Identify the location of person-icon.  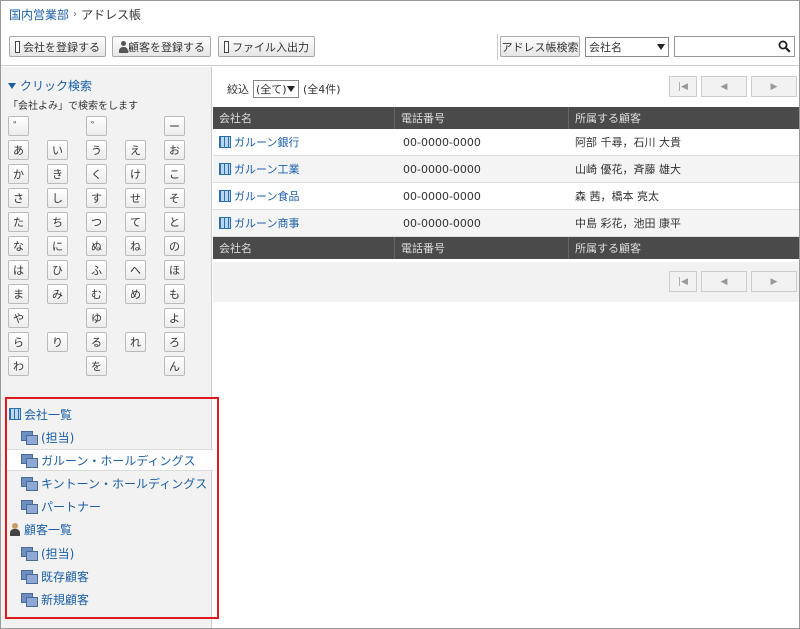
(15, 529).